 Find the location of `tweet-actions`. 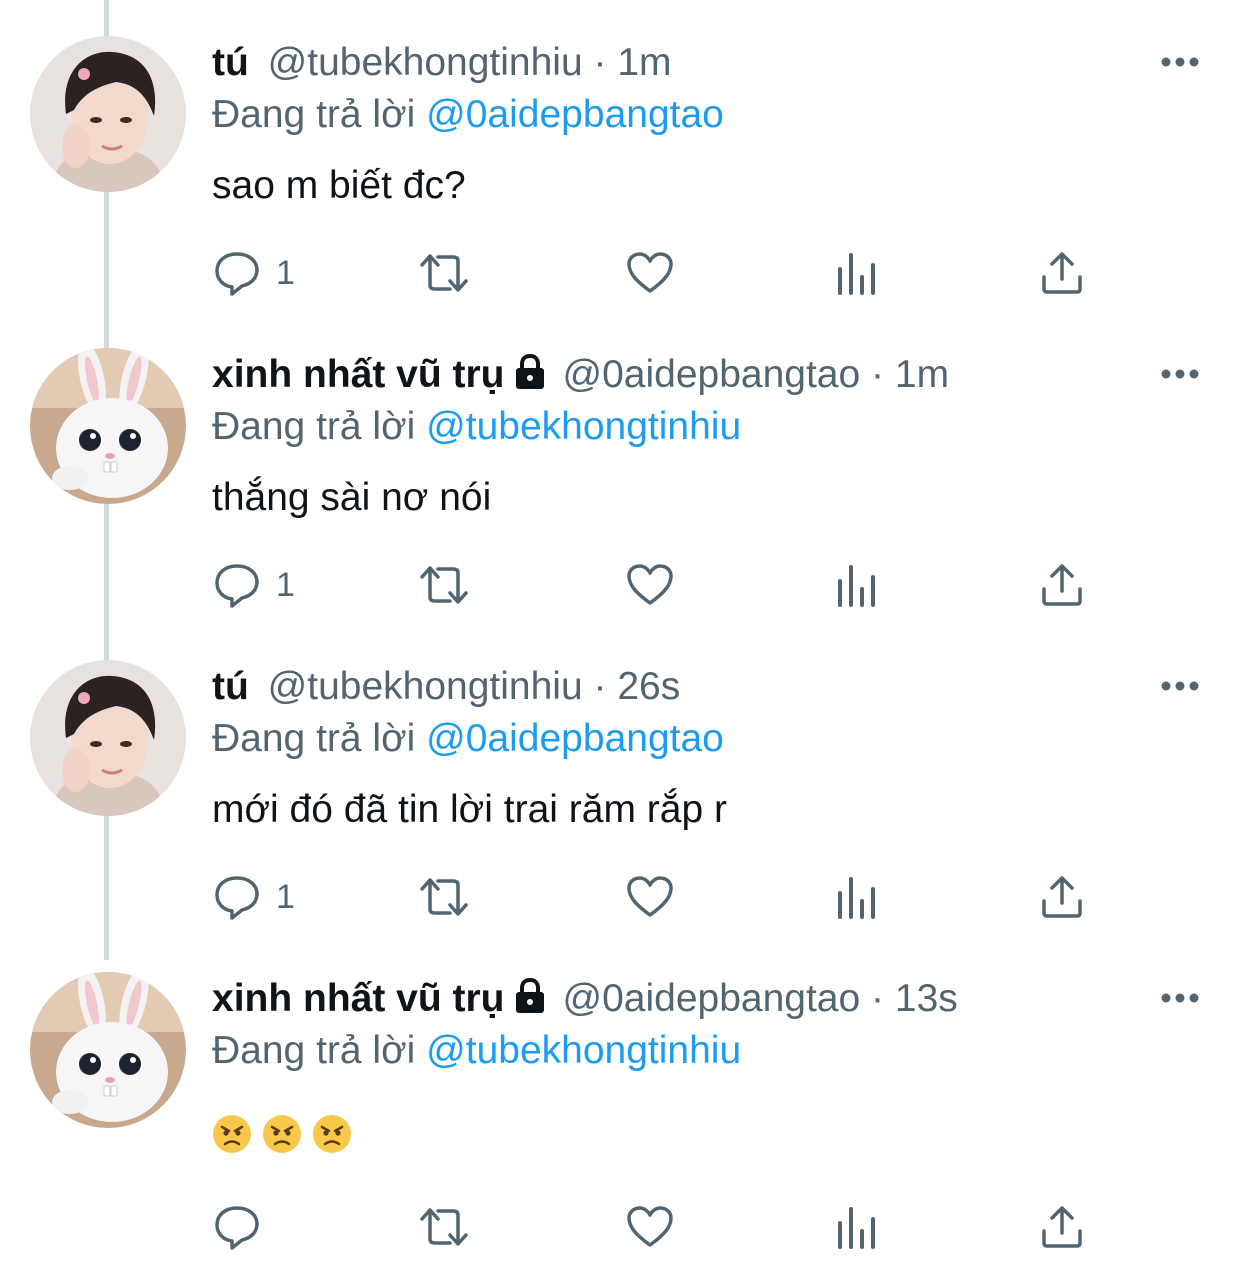

tweet-actions is located at coordinates (662, 1227).